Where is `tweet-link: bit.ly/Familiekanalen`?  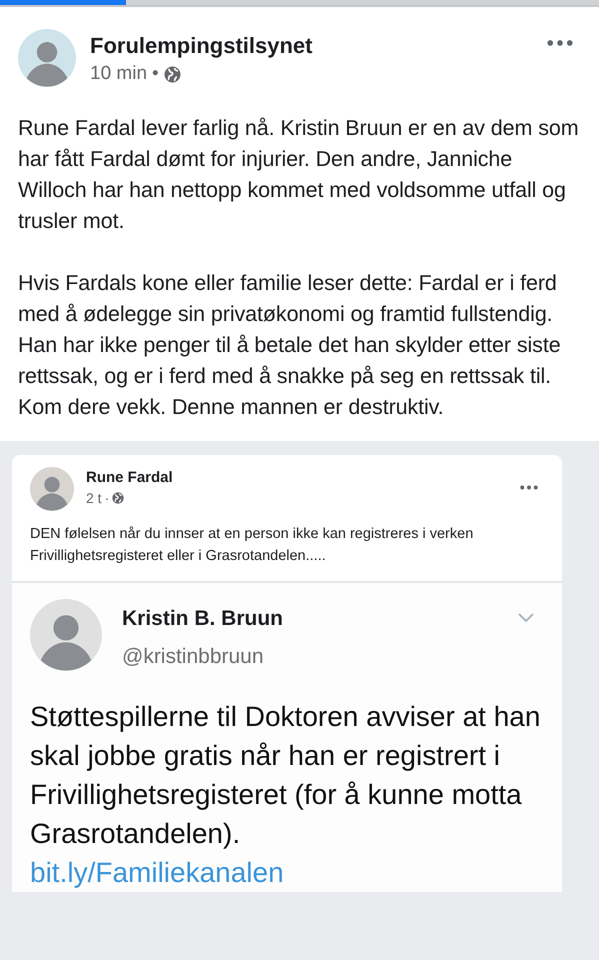 tweet-link: bit.ly/Familiekanalen is located at coordinates (287, 872).